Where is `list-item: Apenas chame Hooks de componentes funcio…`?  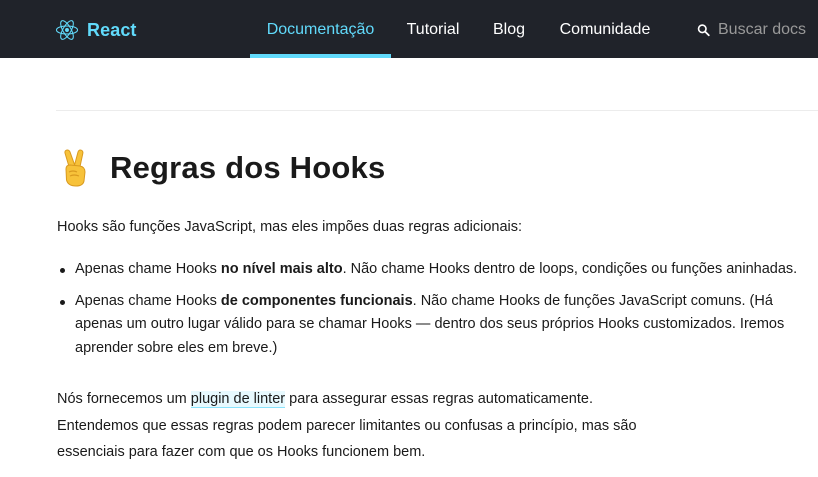 list-item: Apenas chame Hooks de componentes funcio… is located at coordinates (432, 325).